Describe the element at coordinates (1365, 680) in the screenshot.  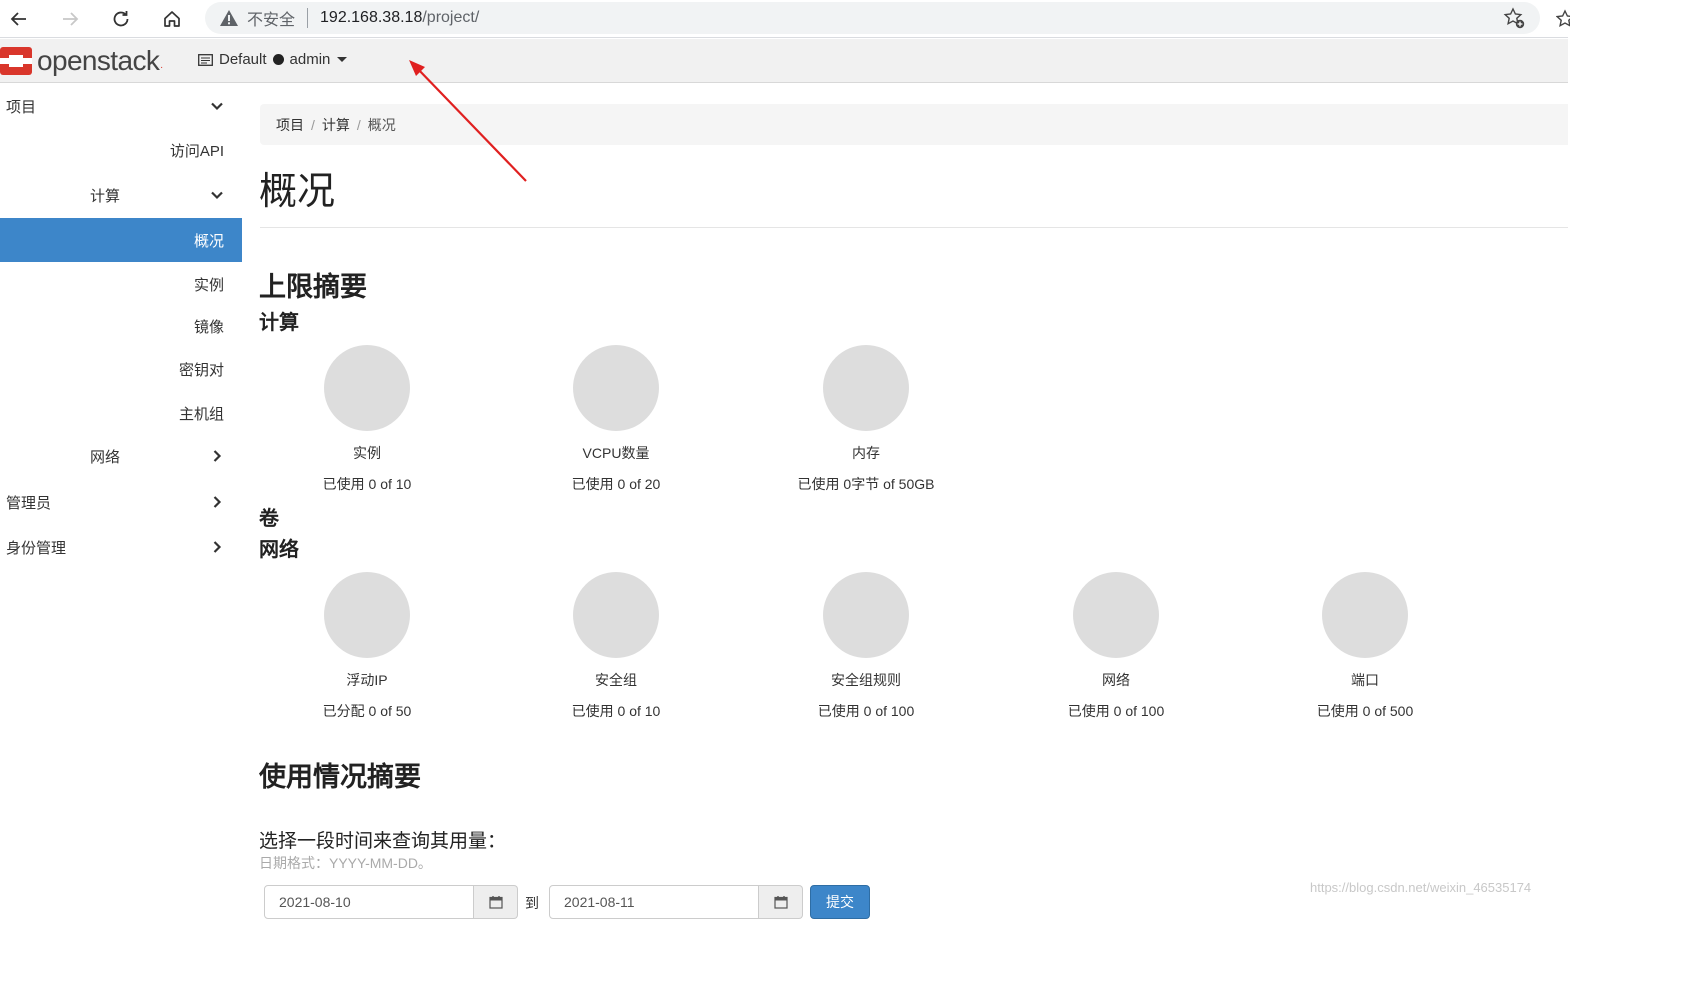
I see `quota-name: 端口` at that location.